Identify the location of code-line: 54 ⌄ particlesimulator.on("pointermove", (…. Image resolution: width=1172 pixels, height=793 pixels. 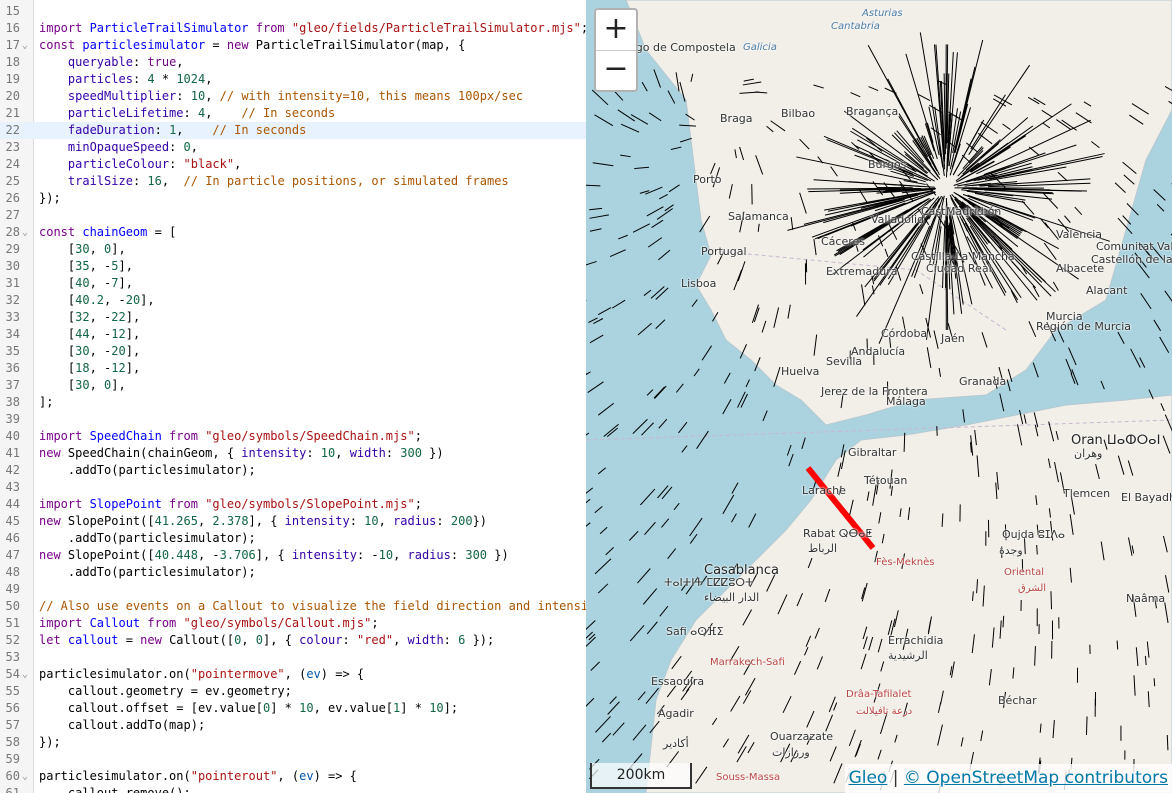
(293, 674).